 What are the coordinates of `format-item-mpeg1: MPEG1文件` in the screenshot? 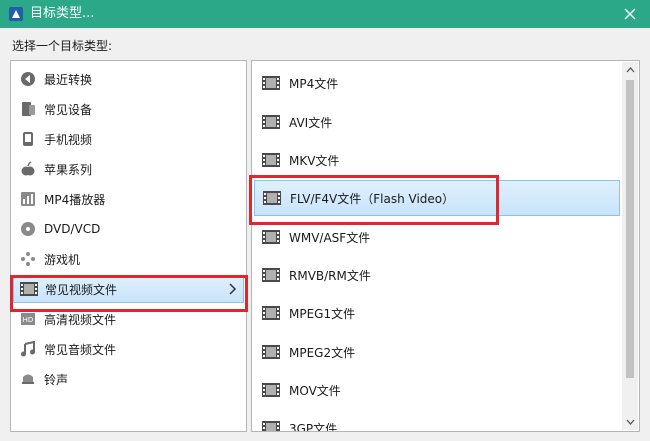 It's located at (437, 313).